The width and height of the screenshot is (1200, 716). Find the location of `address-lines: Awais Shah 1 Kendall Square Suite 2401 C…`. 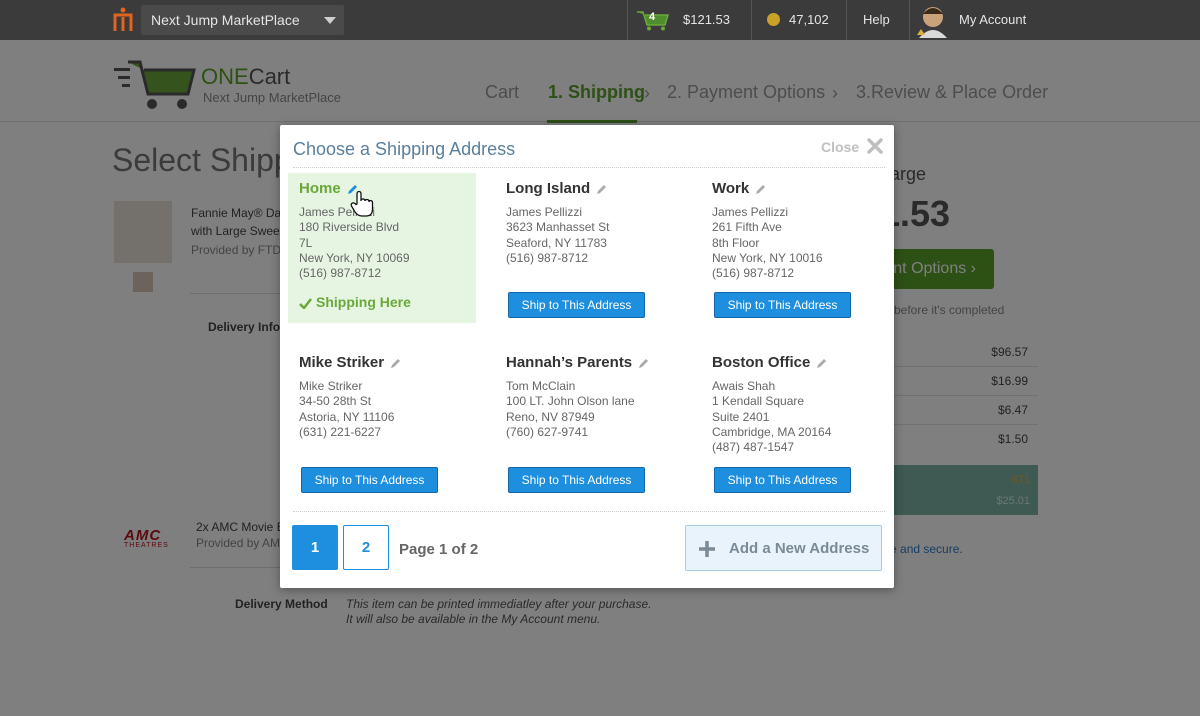

address-lines: Awais Shah 1 Kendall Square Suite 2401 C… is located at coordinates (772, 417).